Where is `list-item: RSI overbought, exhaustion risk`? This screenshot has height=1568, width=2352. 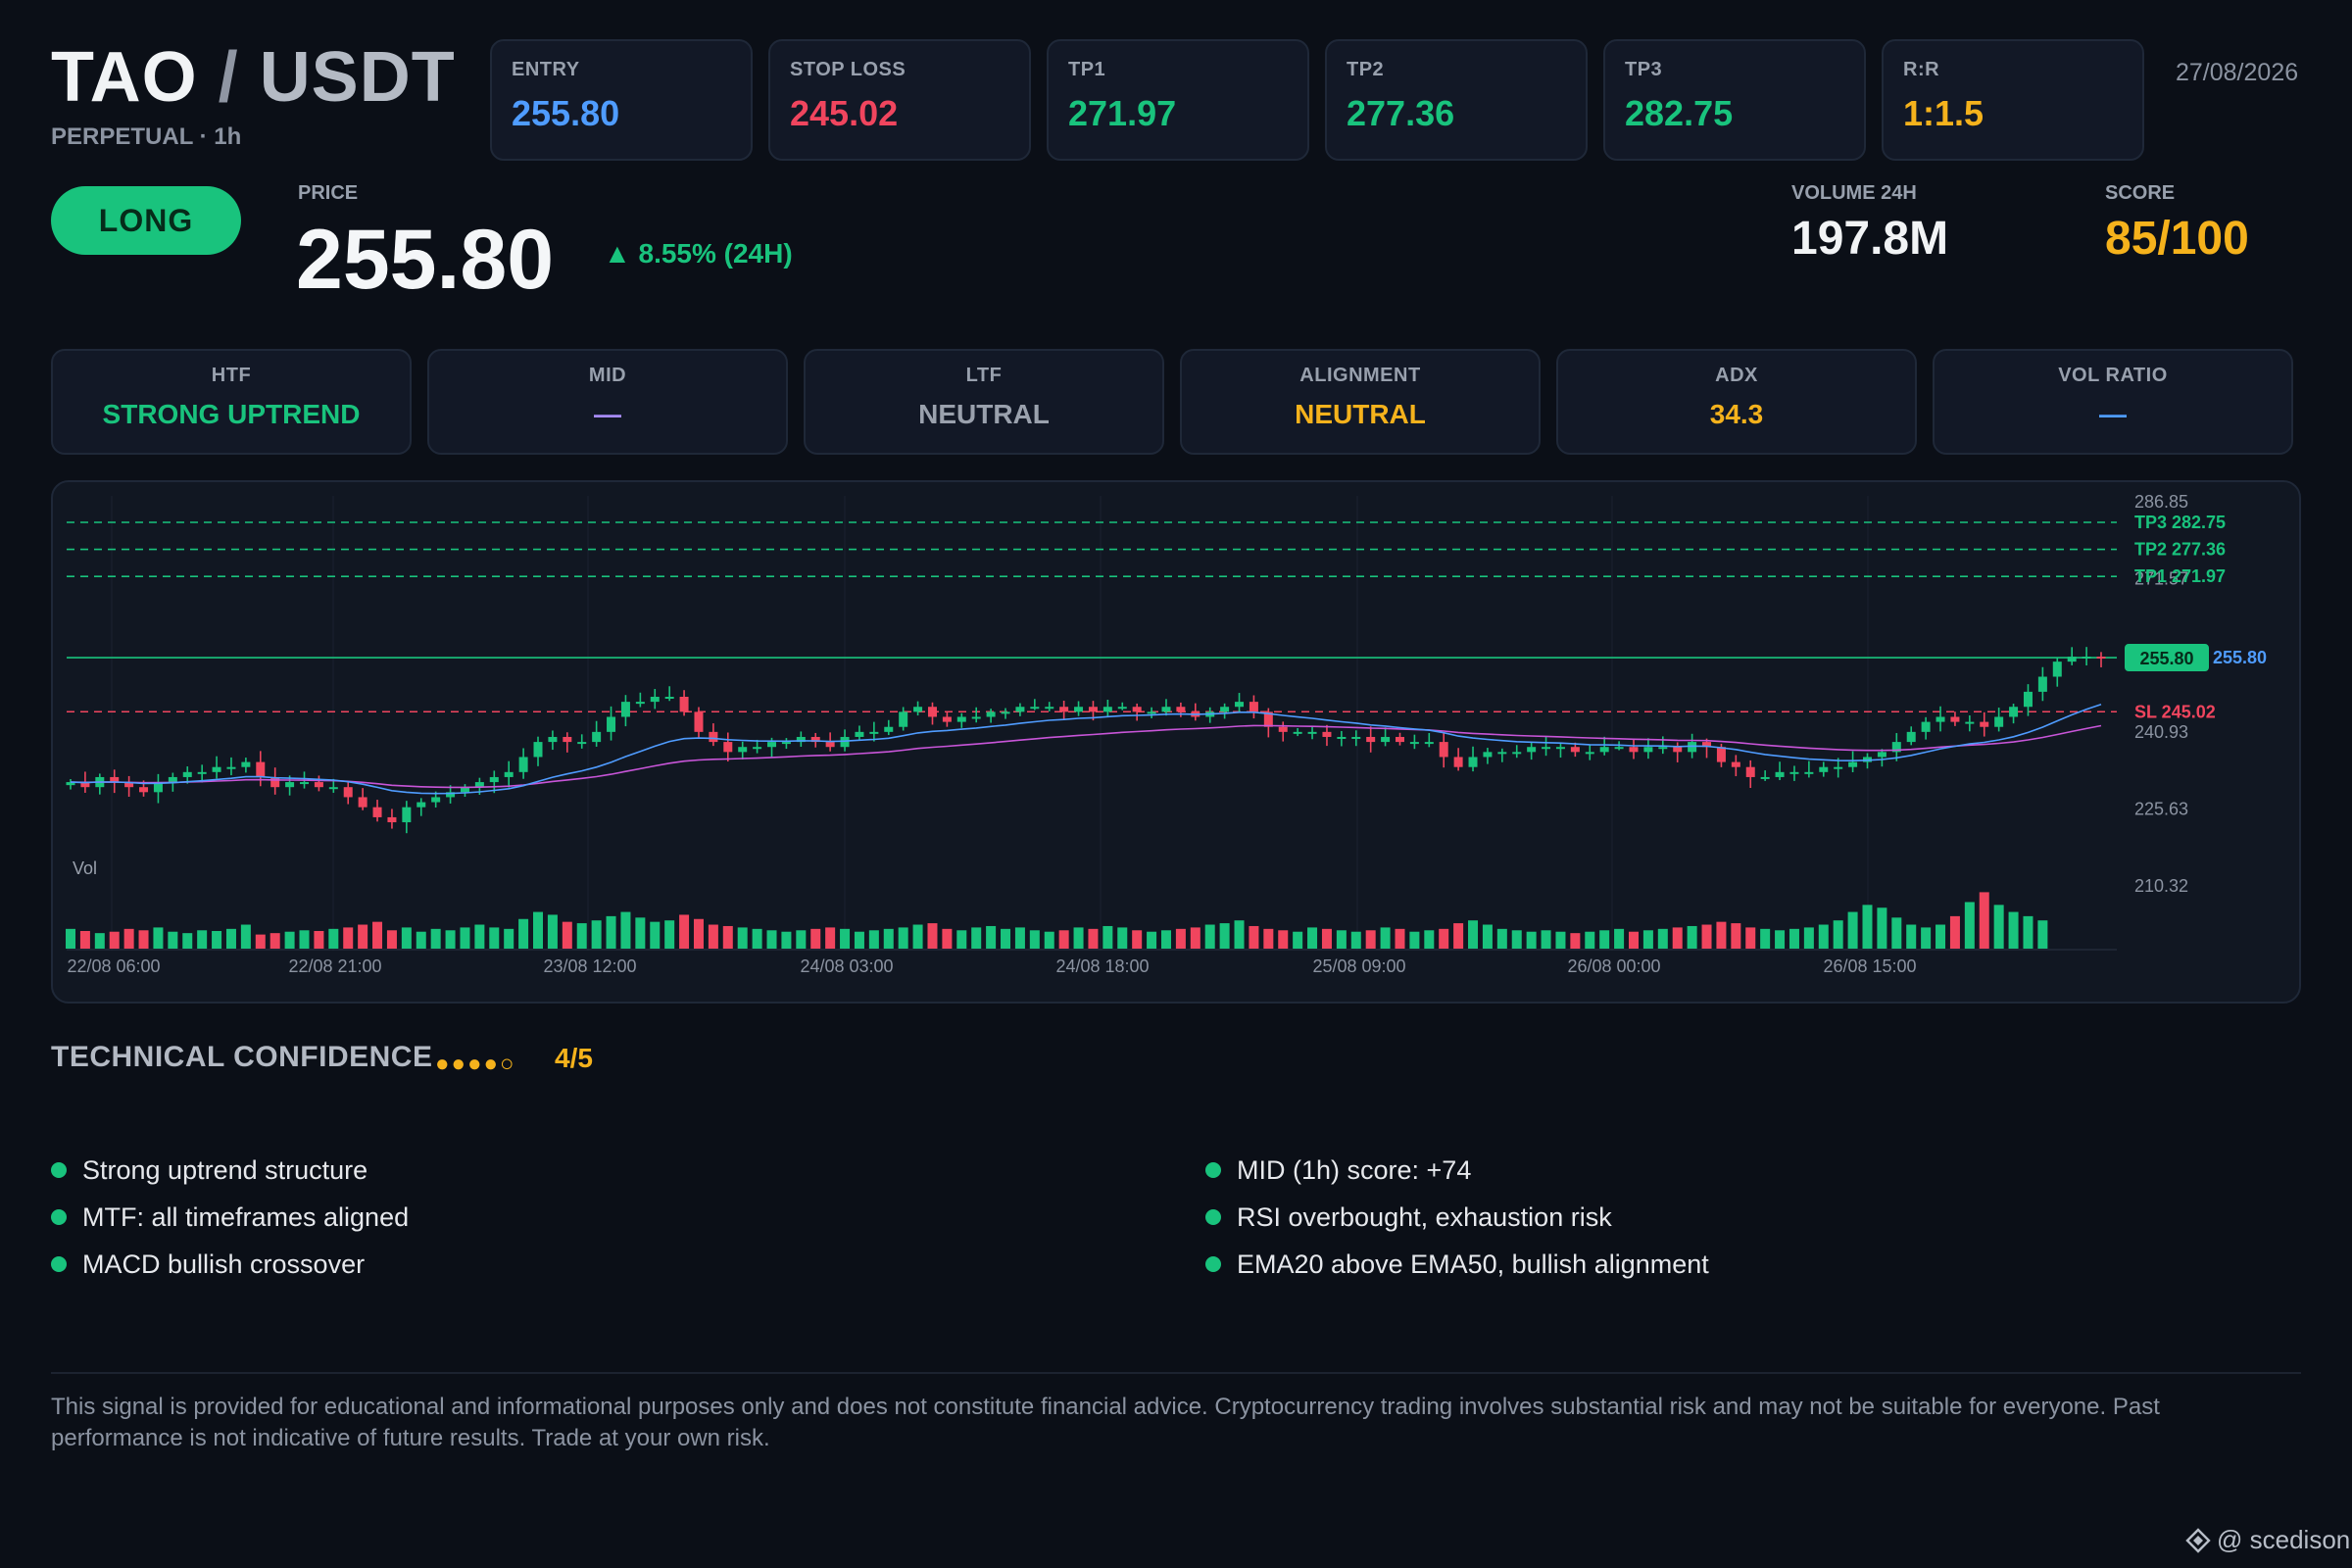
list-item: RSI overbought, exhaustion risk is located at coordinates (1457, 1217).